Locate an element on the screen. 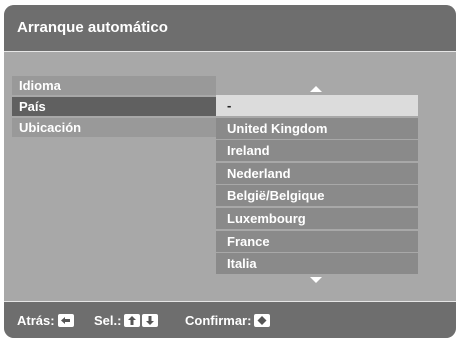 This screenshot has width=461, height=343. confirm-hint: Confirmar: is located at coordinates (228, 320).